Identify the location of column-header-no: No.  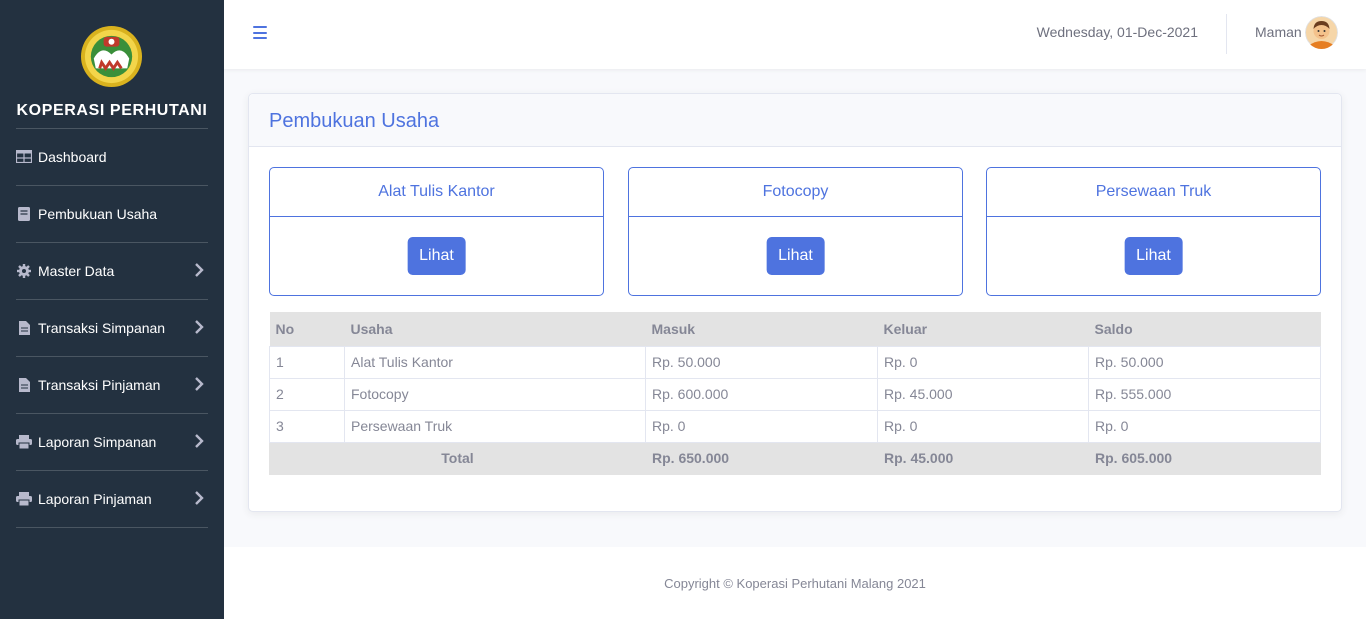
(307, 329).